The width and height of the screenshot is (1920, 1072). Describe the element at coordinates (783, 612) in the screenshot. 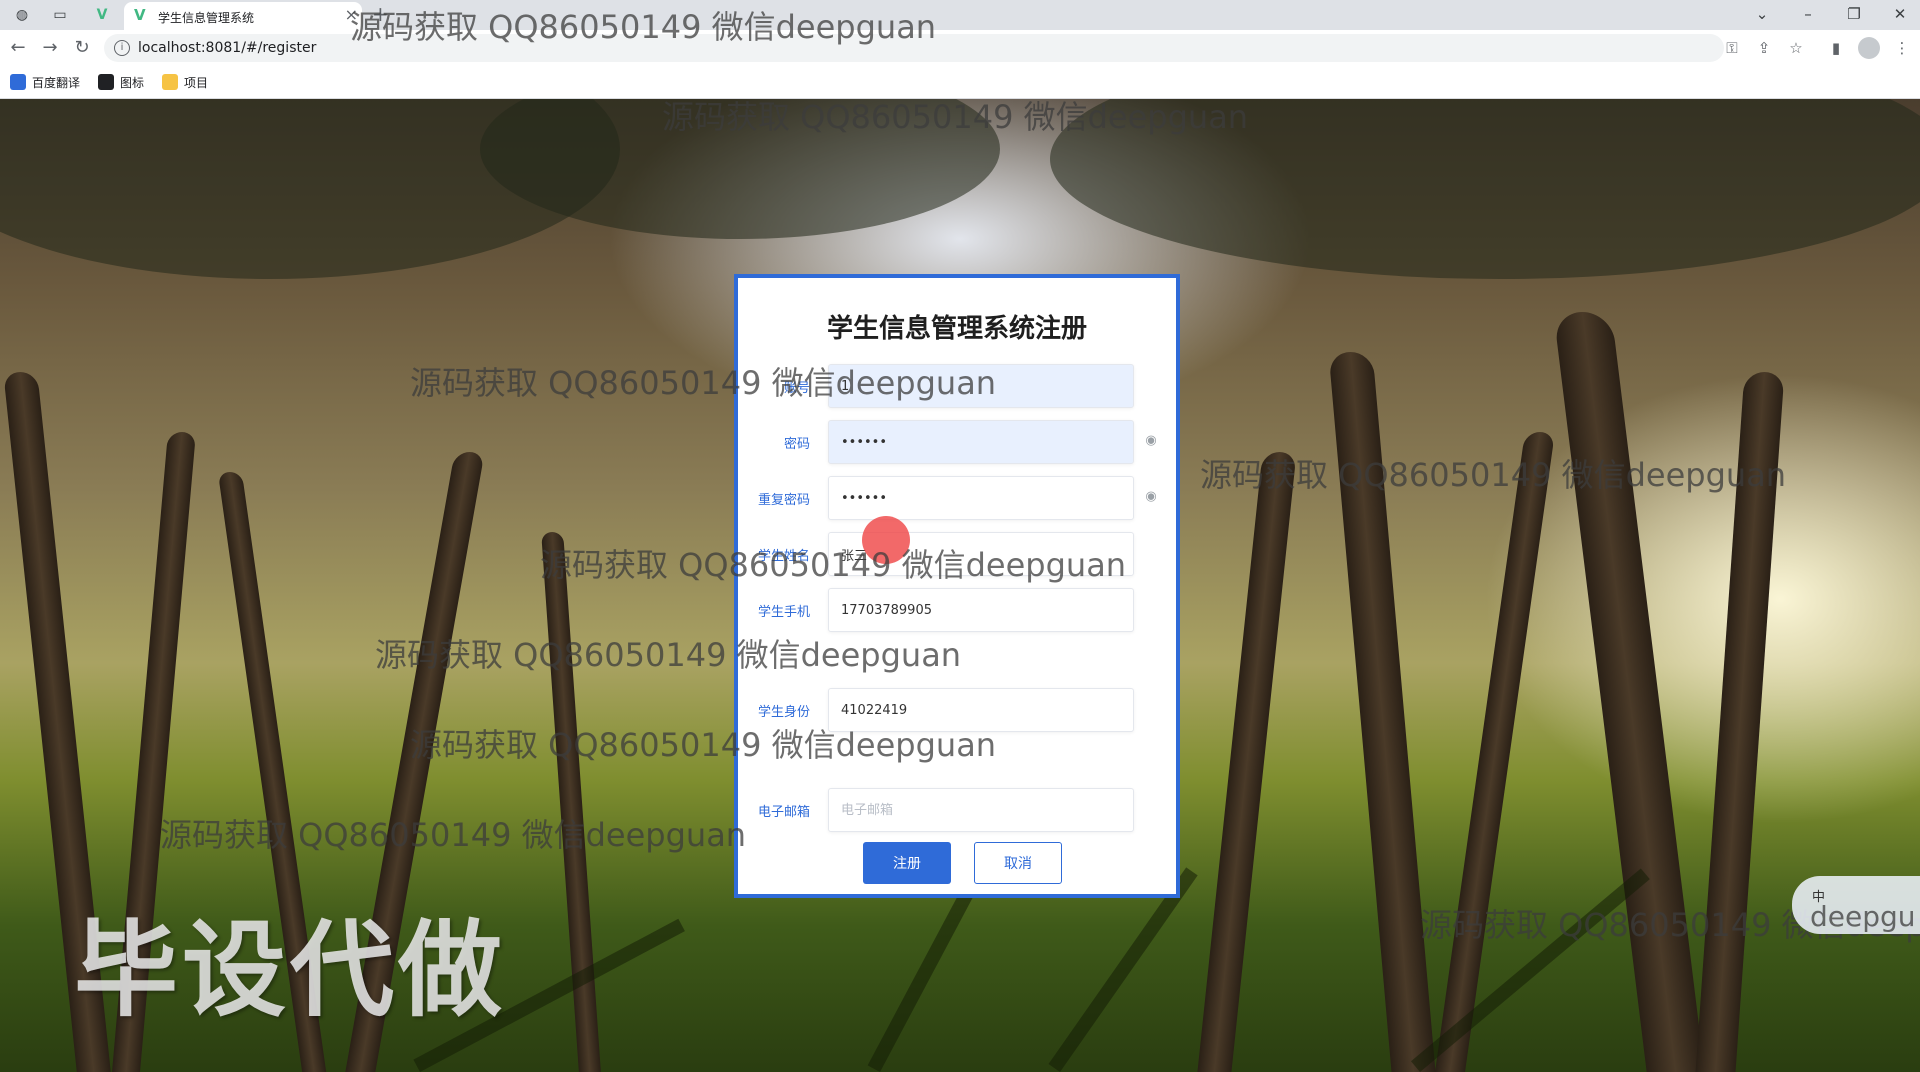

I see `student-phone-label: 学生手机` at that location.